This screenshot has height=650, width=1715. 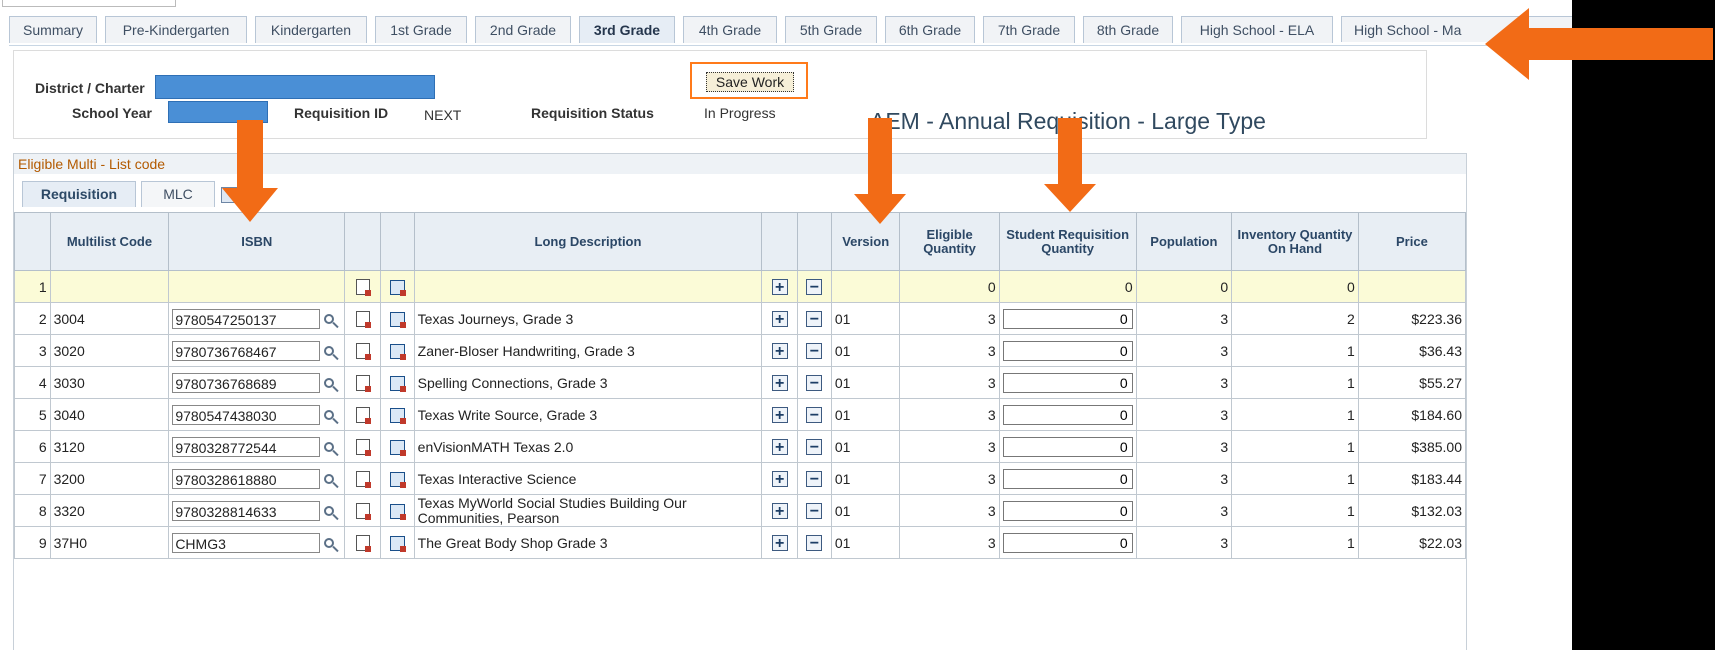 What do you see at coordinates (750, 82) in the screenshot?
I see `save-work-button: Save Work` at bounding box center [750, 82].